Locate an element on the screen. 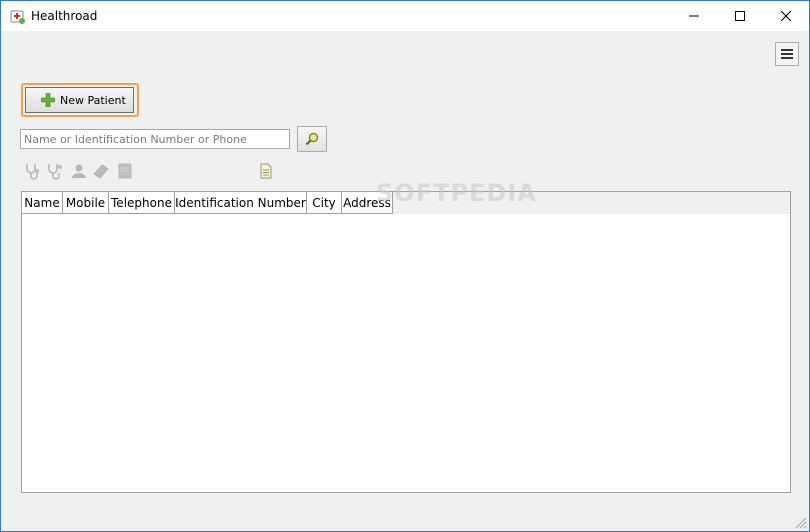 The height and width of the screenshot is (532, 810). menu-button is located at coordinates (787, 54).